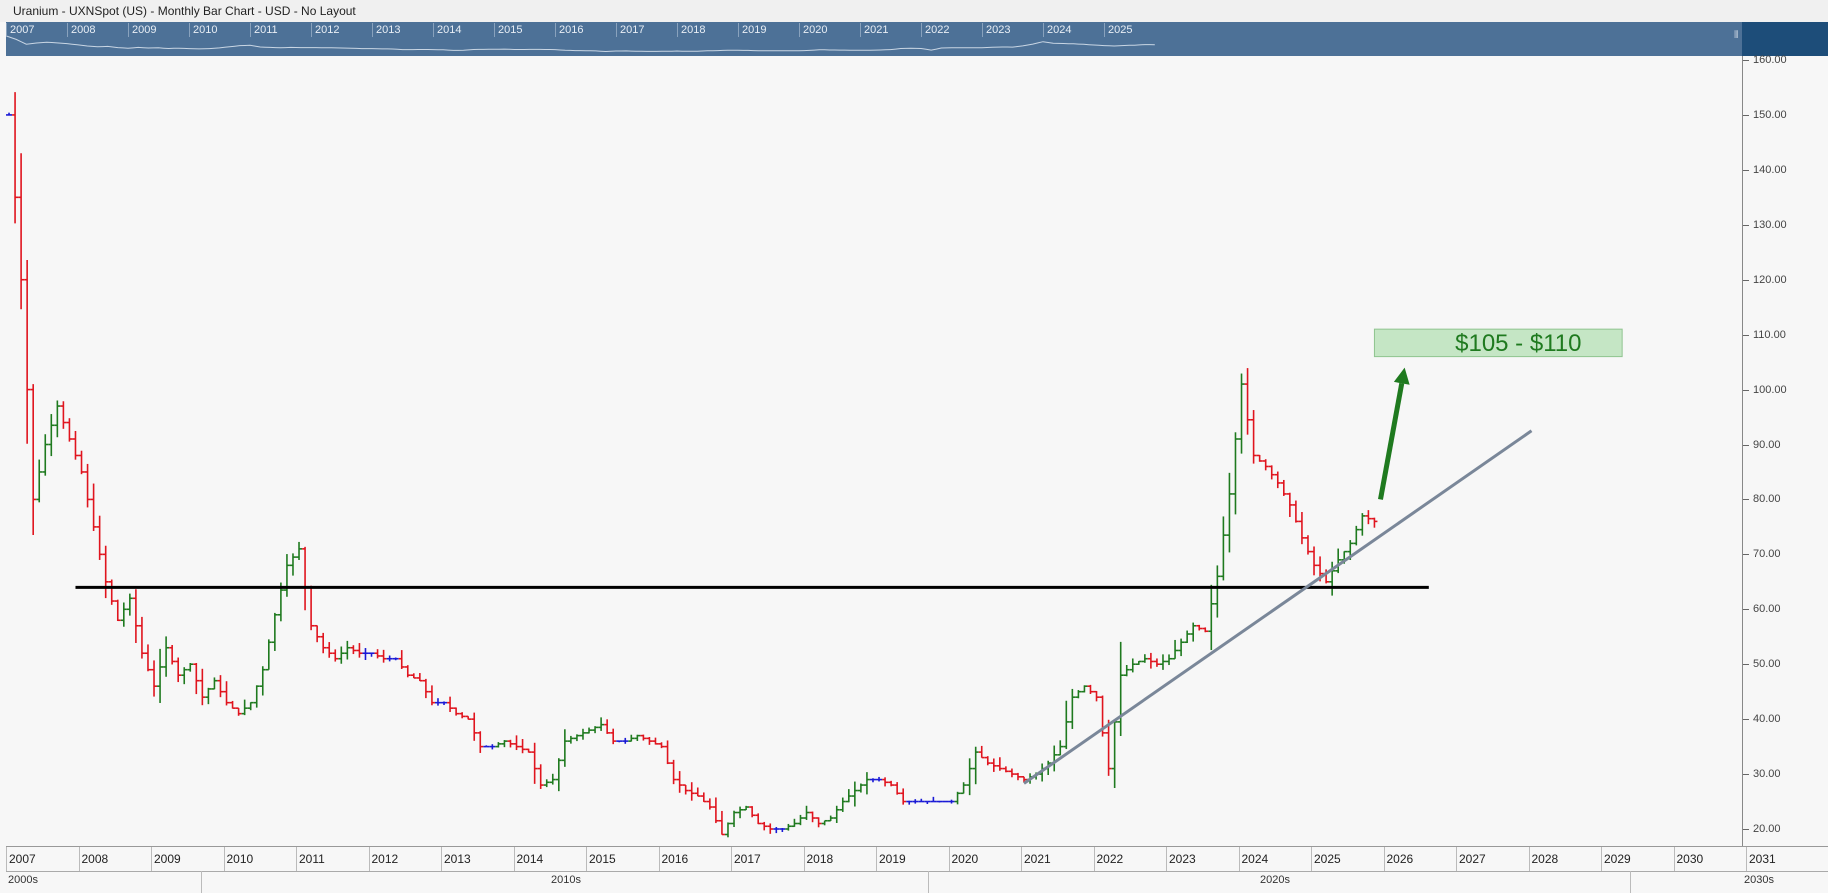  I want to click on year-tick-label: 2017, so click(747, 861).